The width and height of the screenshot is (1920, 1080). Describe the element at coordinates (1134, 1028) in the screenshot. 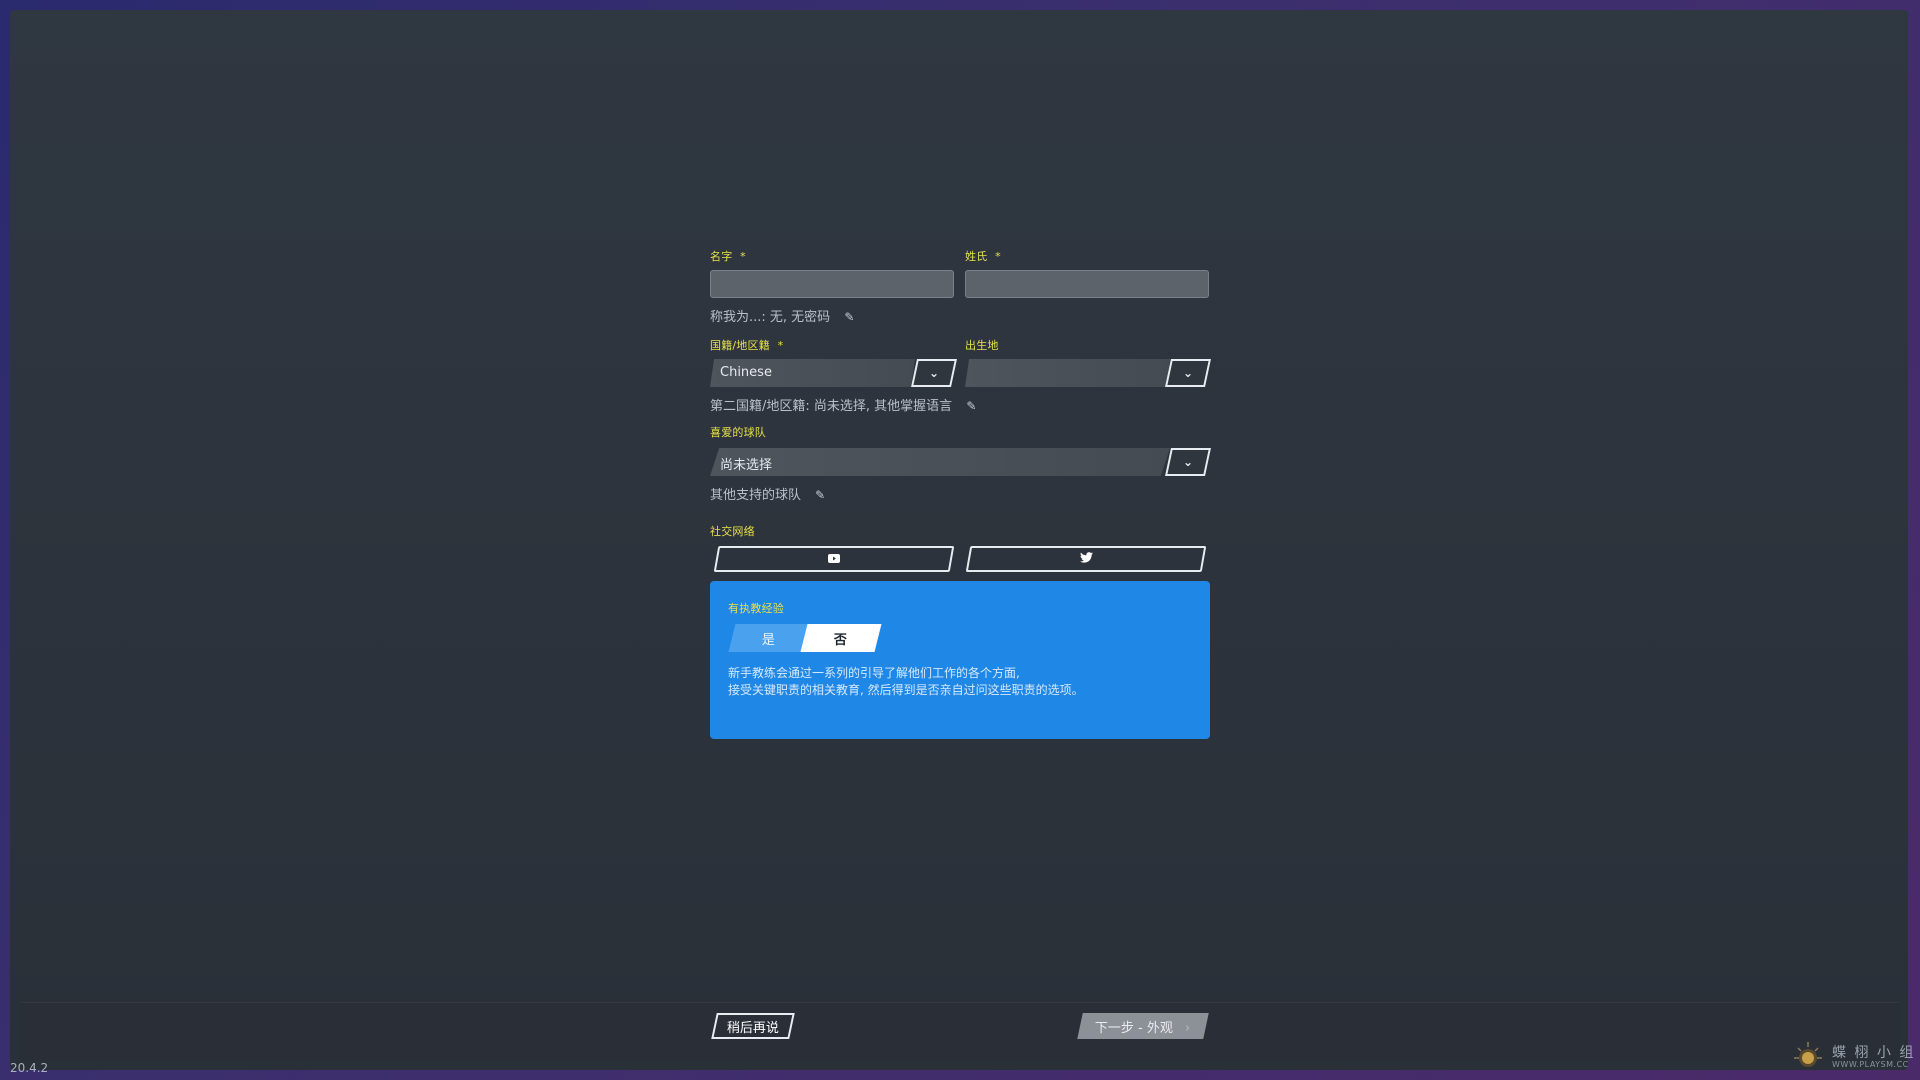

I see `next-button-label: 下一步 - 外观` at that location.